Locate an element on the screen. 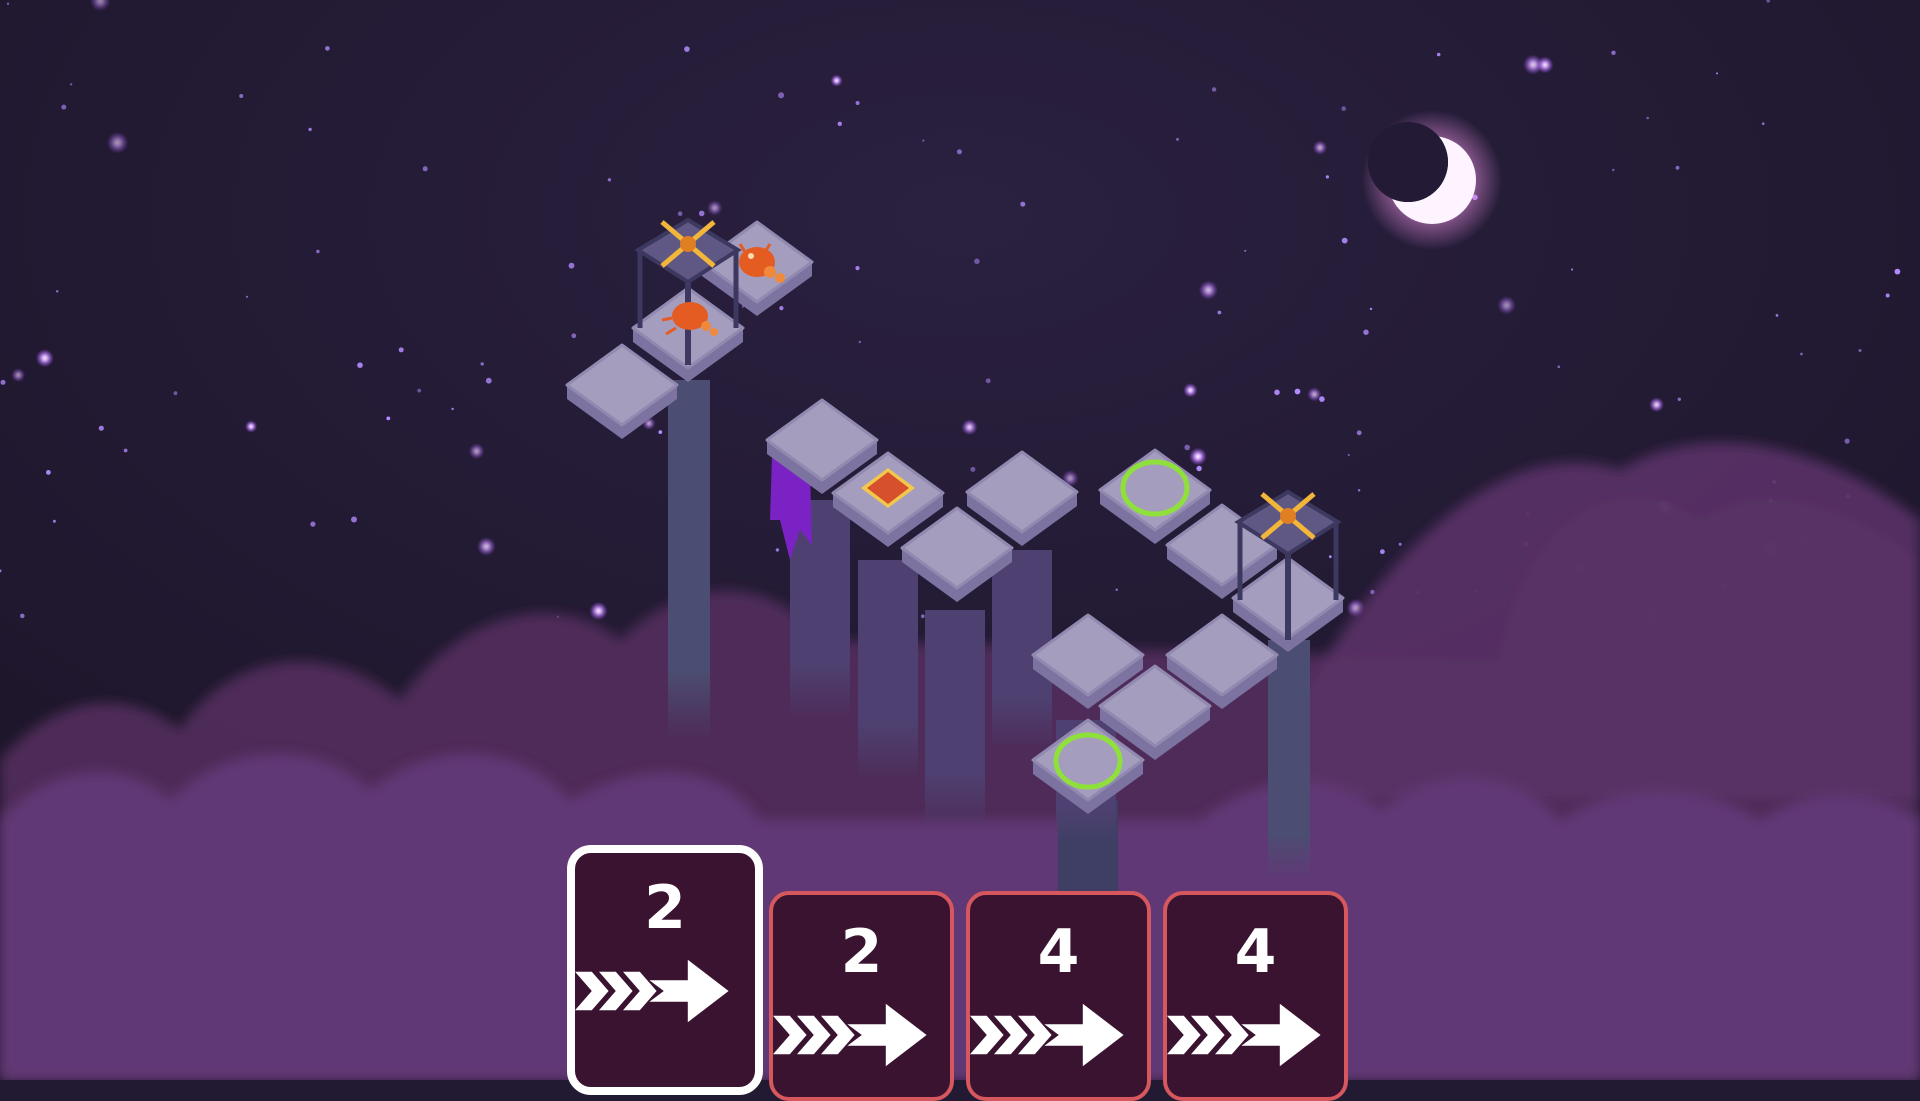 The image size is (1920, 1101). crescent-moon-icon is located at coordinates (1432, 180).